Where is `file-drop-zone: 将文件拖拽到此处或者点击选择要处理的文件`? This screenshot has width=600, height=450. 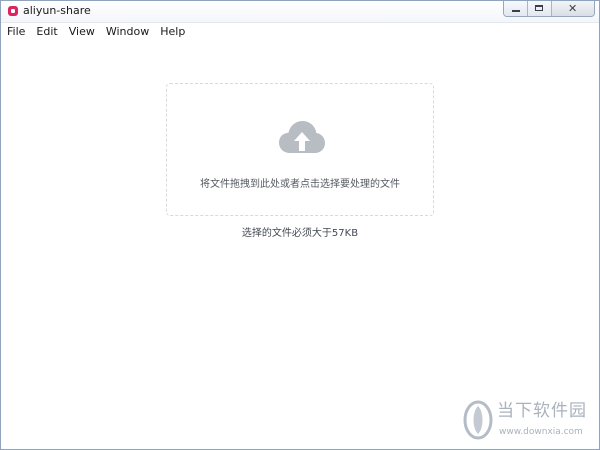
file-drop-zone: 将文件拖拽到此处或者点击选择要处理的文件 is located at coordinates (300, 149).